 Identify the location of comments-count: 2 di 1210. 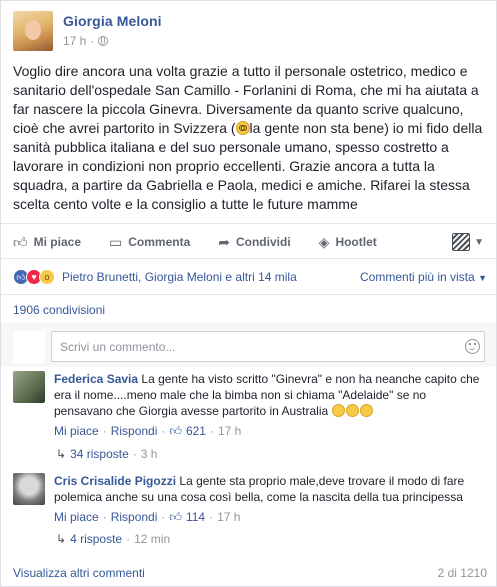
(462, 573).